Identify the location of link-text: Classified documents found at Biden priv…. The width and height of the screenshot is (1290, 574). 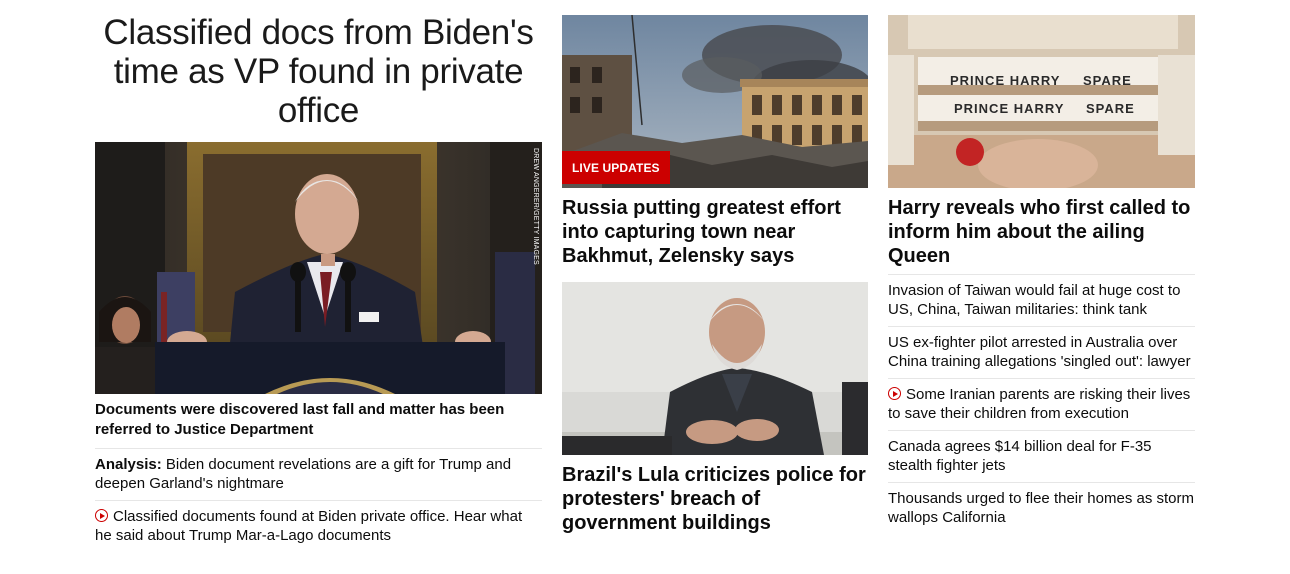
(309, 526).